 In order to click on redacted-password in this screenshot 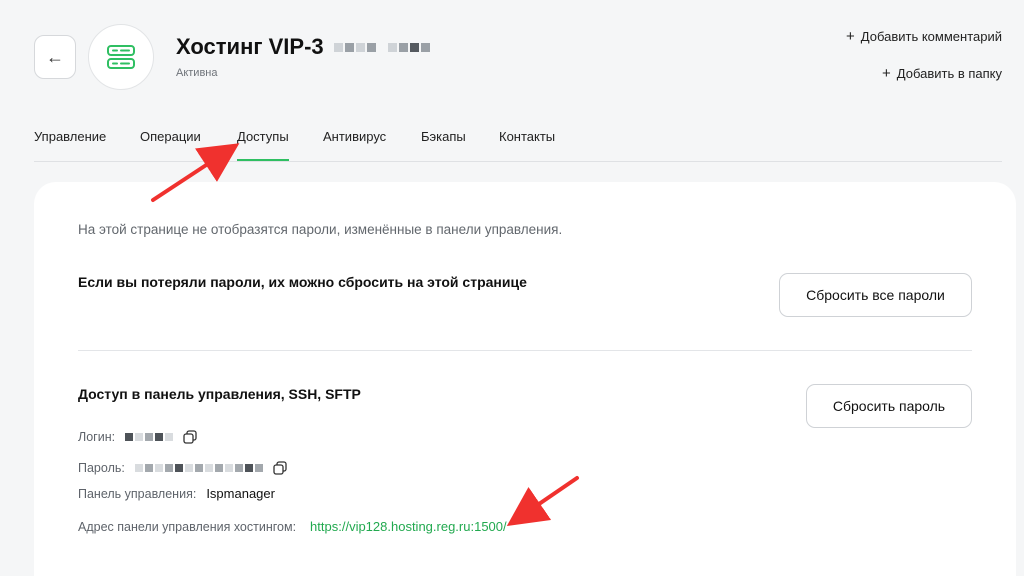, I will do `click(198, 468)`.